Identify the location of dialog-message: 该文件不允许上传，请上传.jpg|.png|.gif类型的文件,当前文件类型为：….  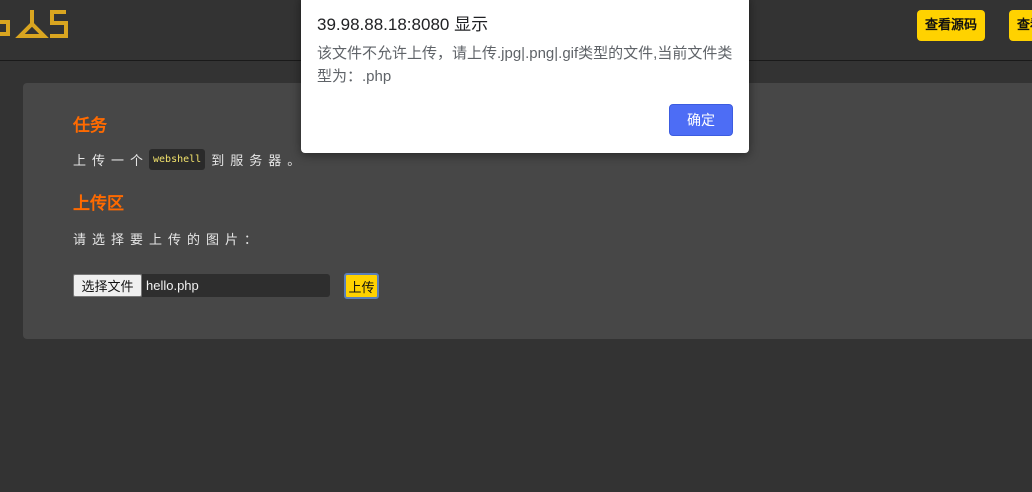
(525, 65).